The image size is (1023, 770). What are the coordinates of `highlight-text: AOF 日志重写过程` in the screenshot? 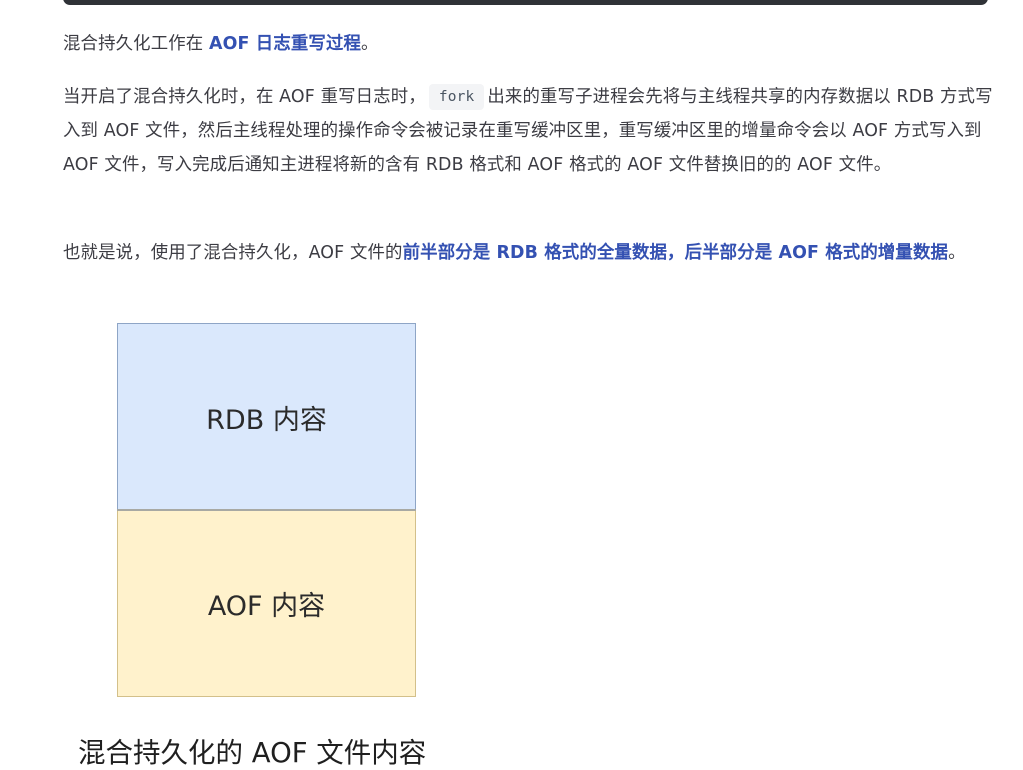 It's located at (285, 44).